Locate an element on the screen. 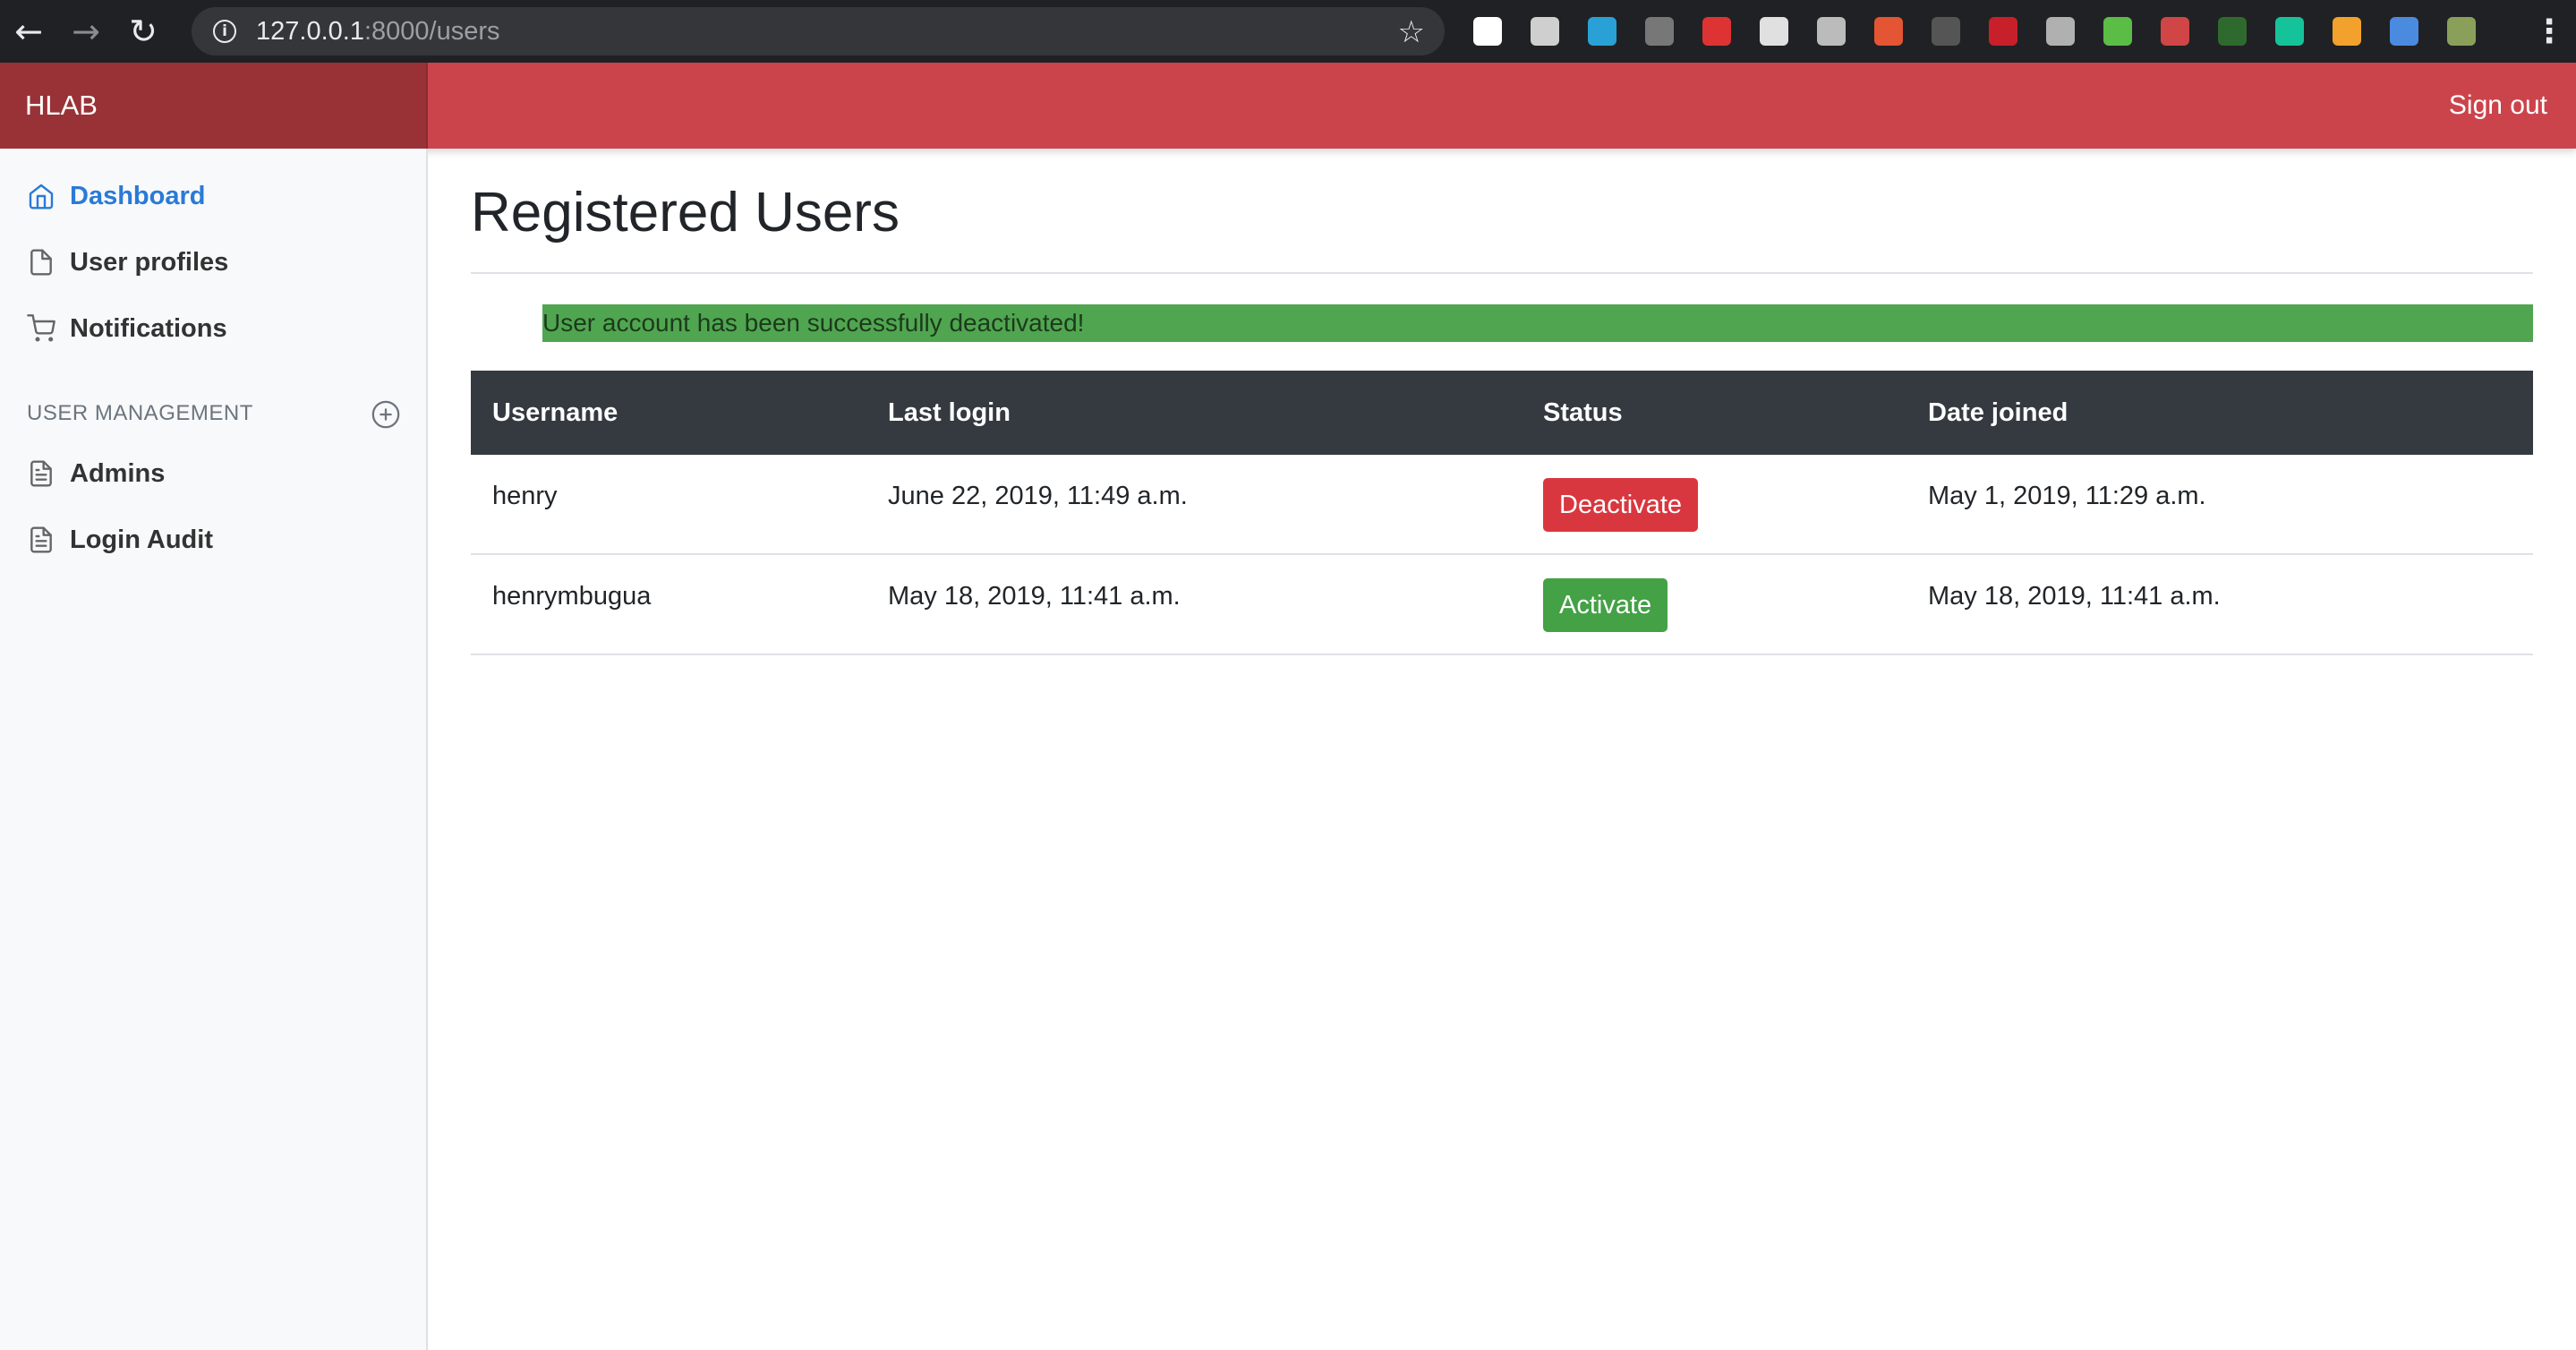  v-ext-icon-glyph is located at coordinates (2060, 32).